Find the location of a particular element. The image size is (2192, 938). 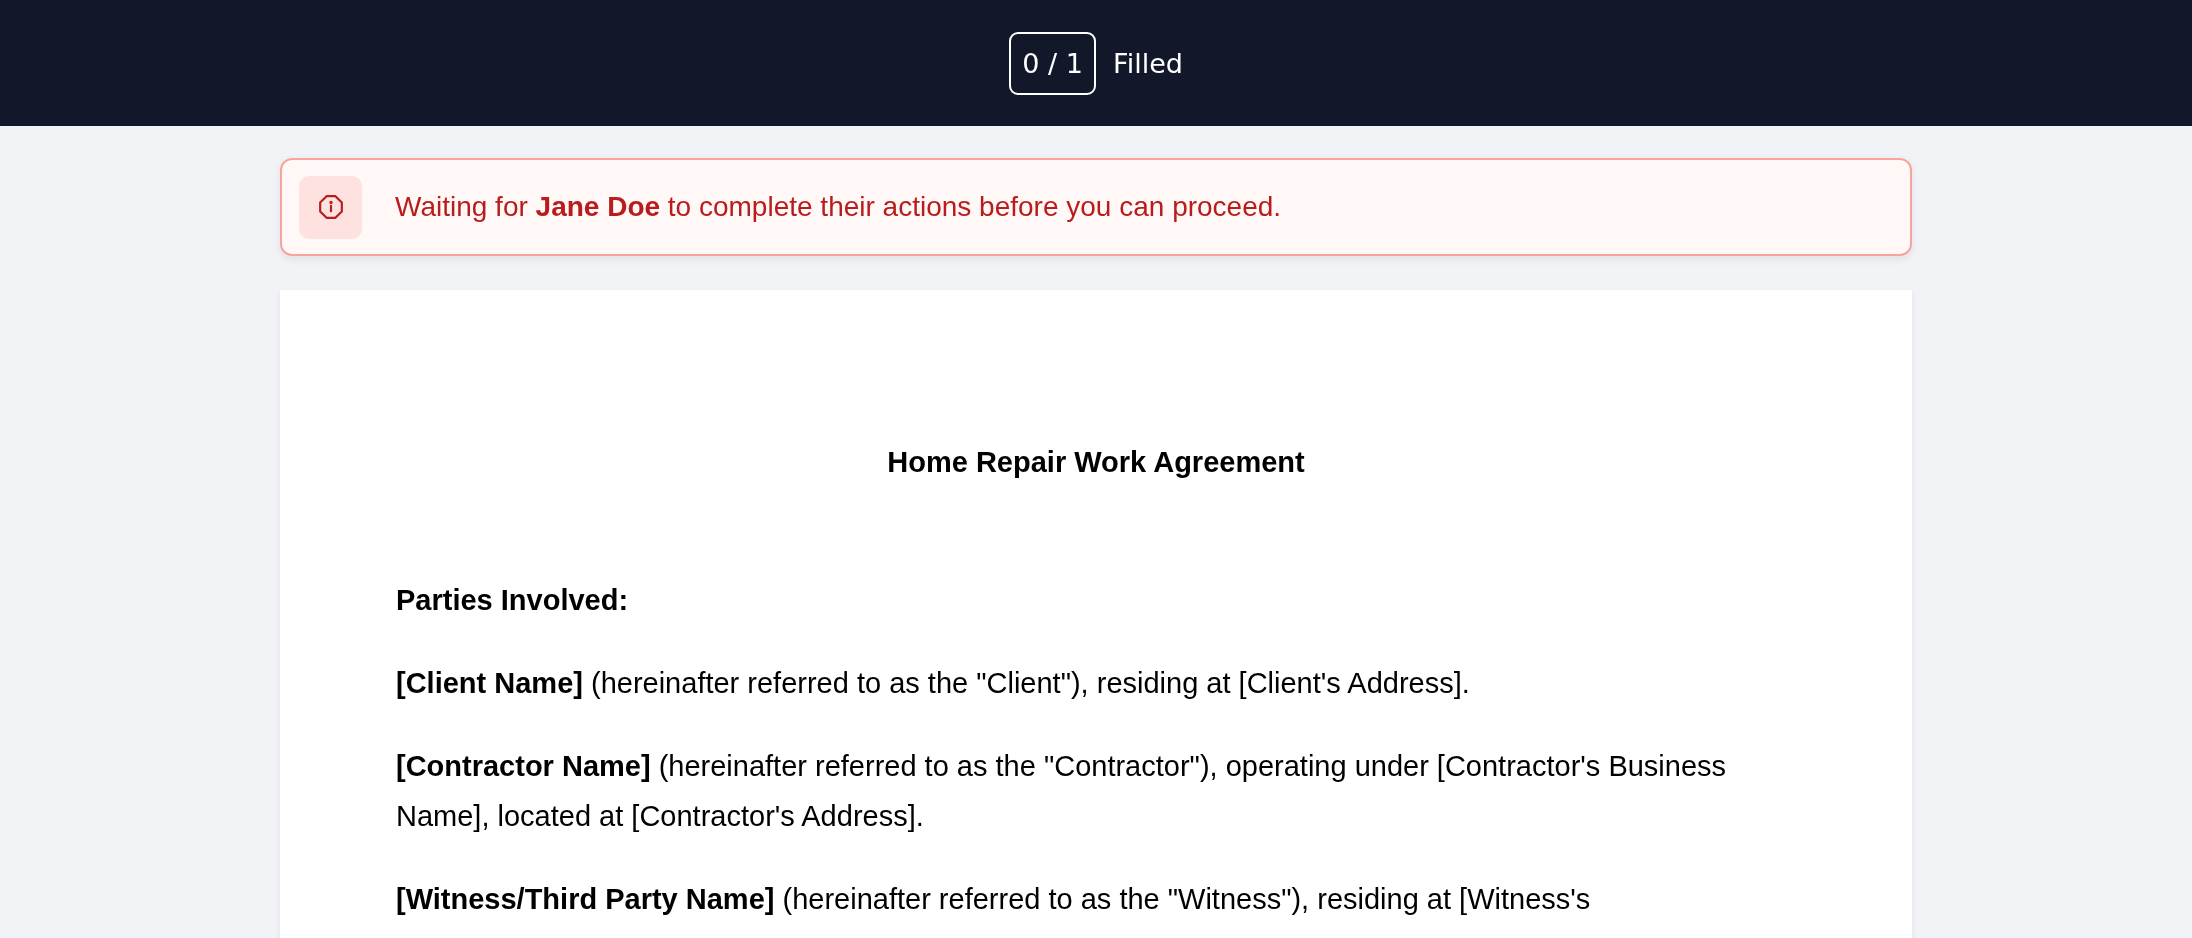

filled-counter: 0 / 1 is located at coordinates (1053, 63).